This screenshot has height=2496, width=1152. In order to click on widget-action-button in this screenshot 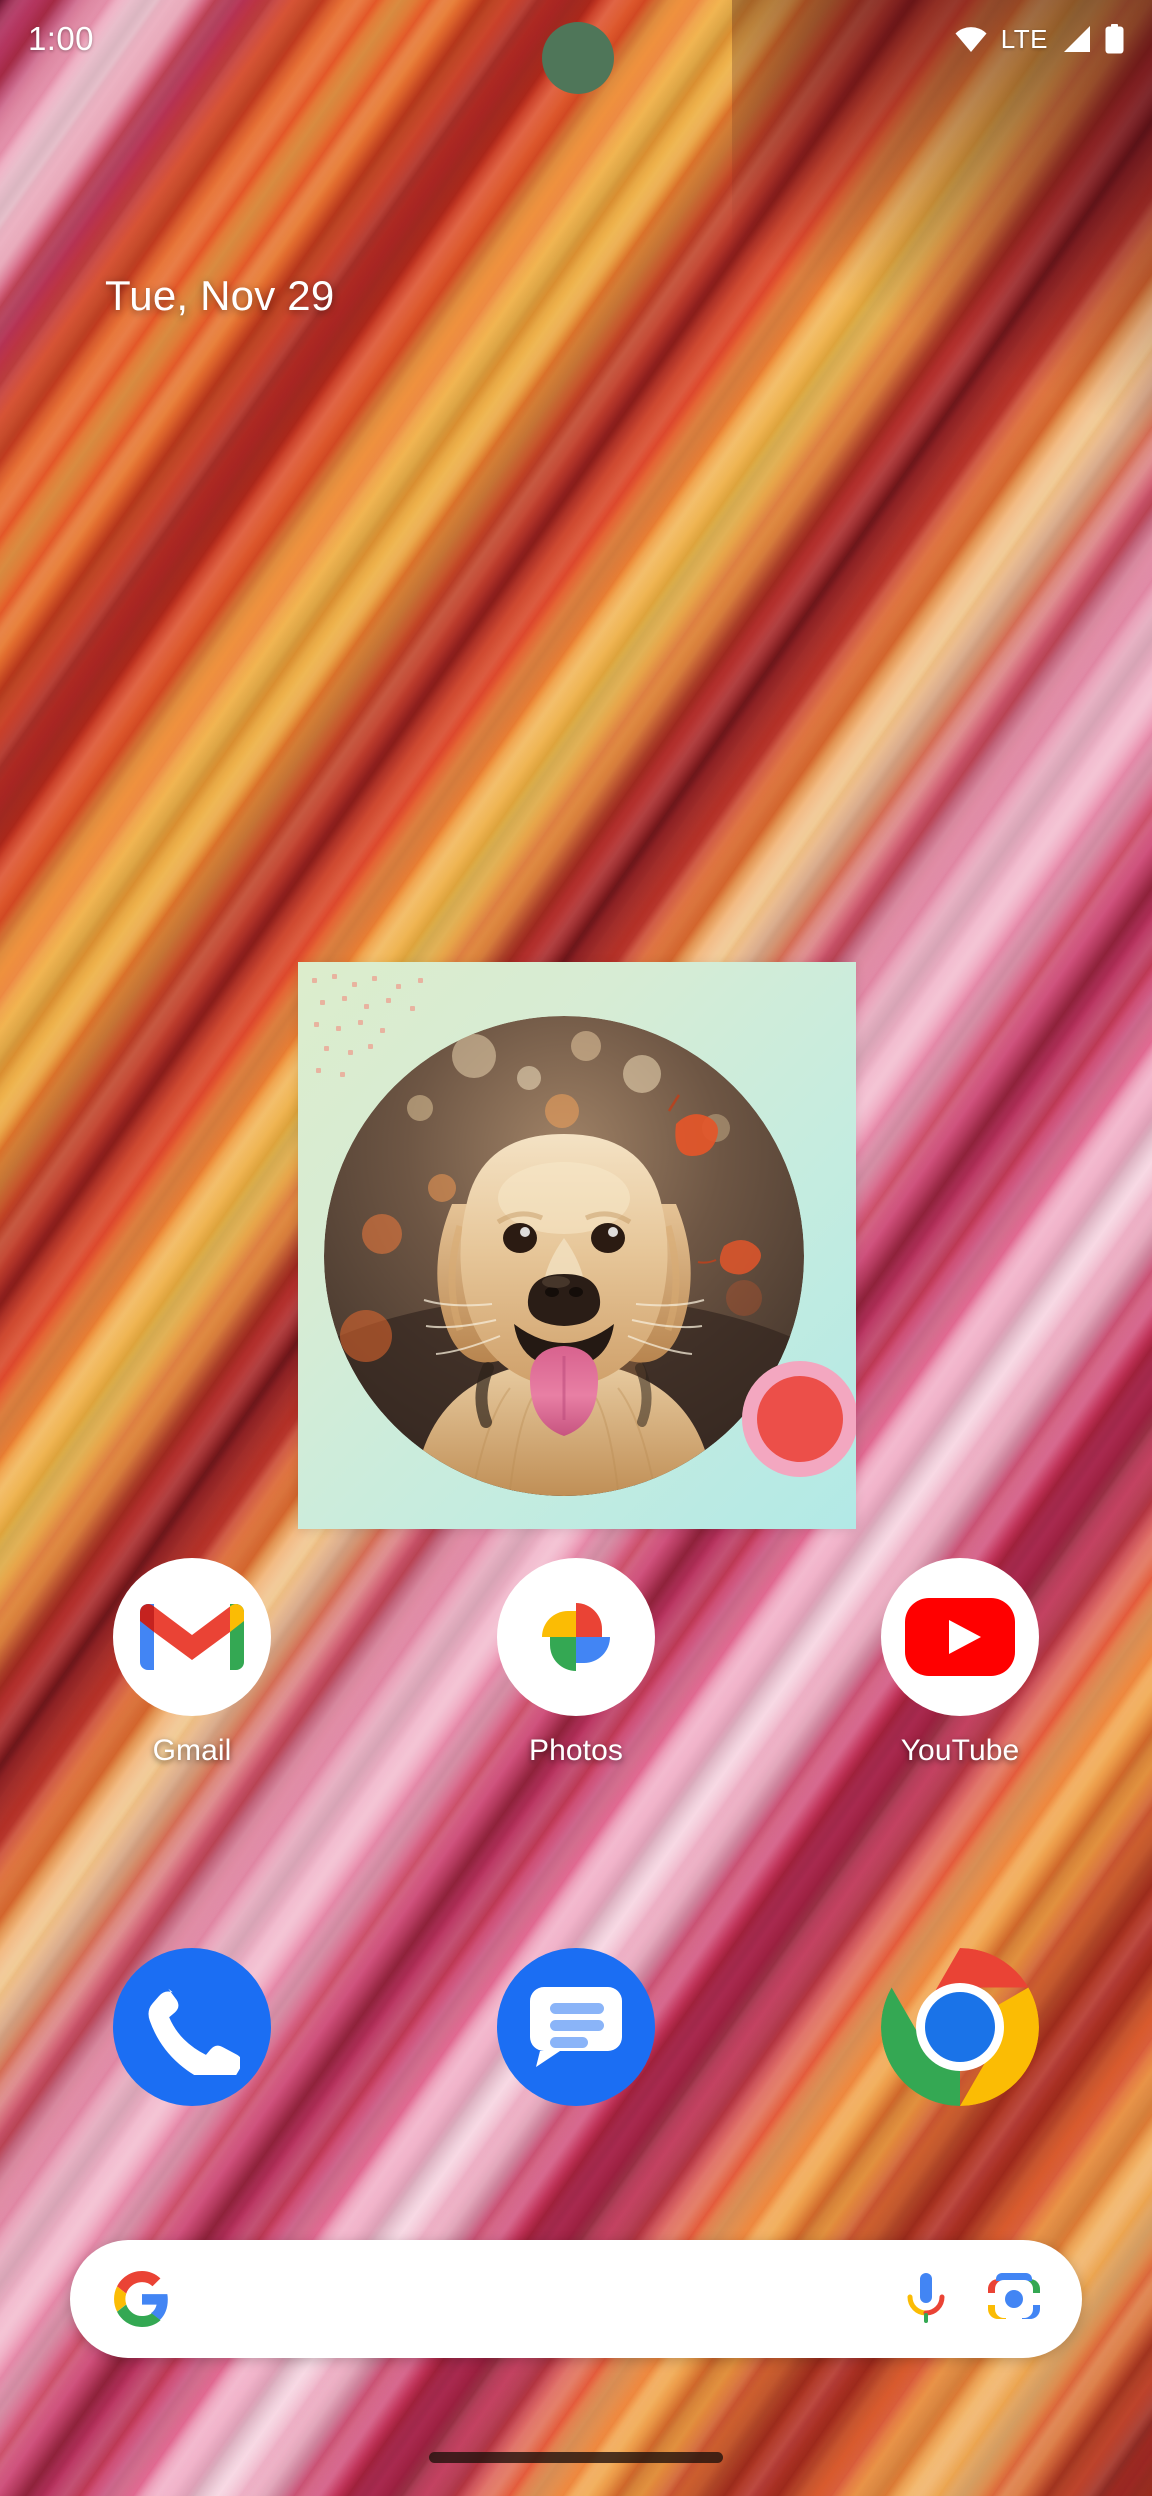, I will do `click(799, 1419)`.